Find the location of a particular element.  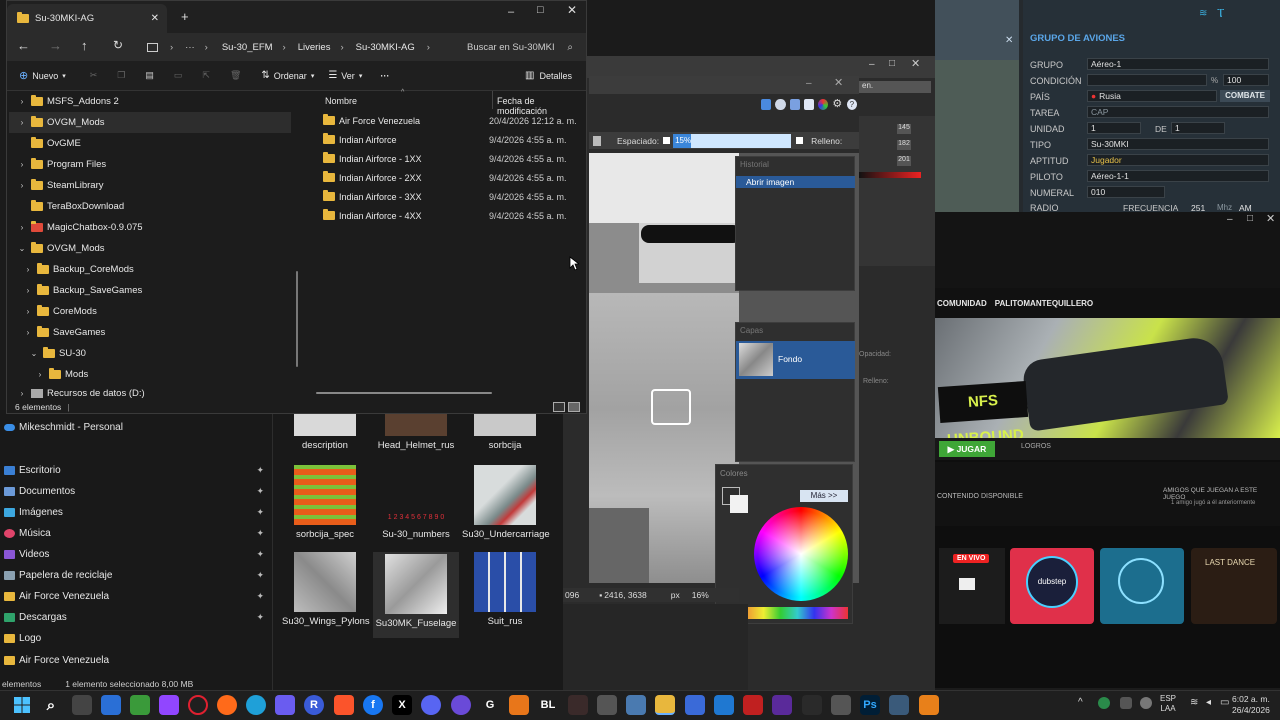

achievements-label: LOGROS is located at coordinates (1036, 446).